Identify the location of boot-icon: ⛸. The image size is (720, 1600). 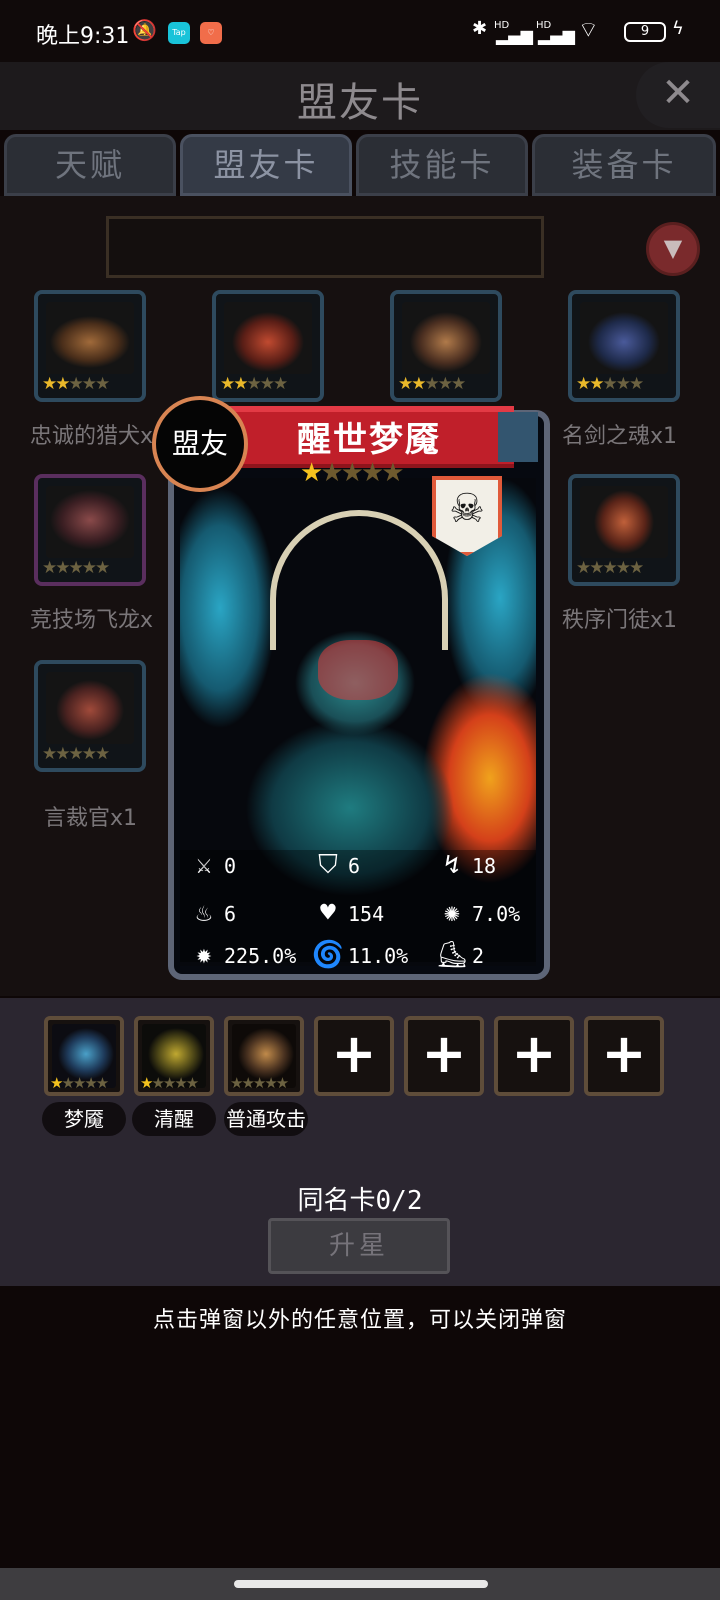
(452, 955).